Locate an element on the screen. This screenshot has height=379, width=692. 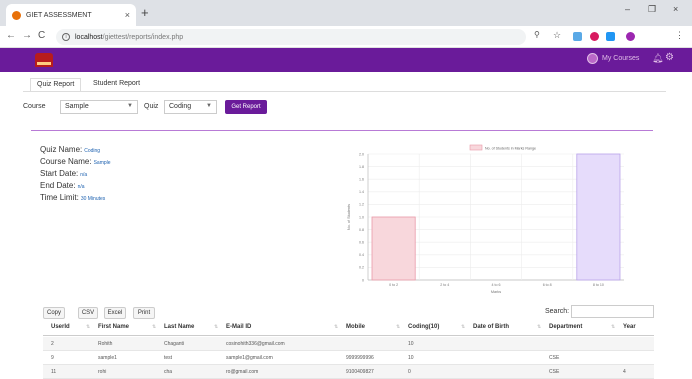
new-tab-button: + is located at coordinates (145, 13).